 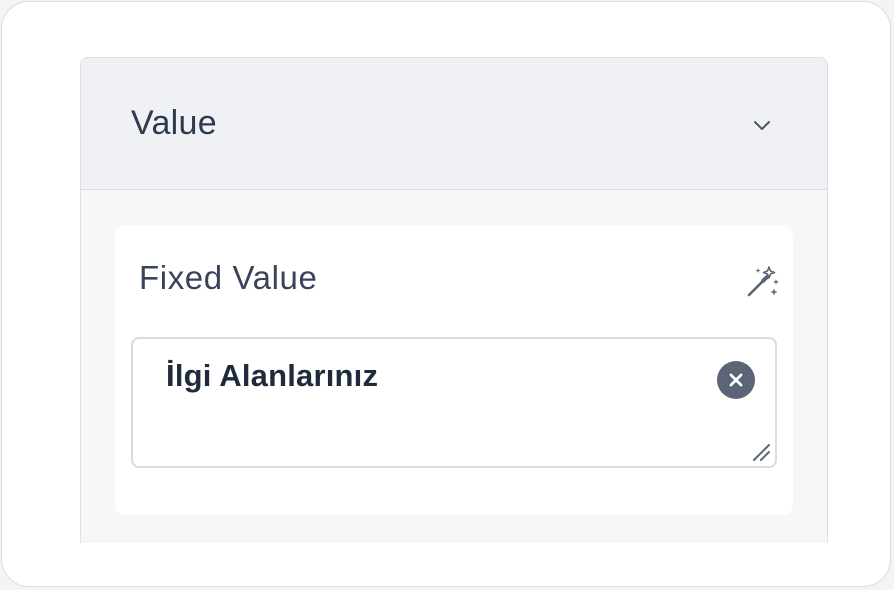 I want to click on resize-handle-icon, so click(x=761, y=452).